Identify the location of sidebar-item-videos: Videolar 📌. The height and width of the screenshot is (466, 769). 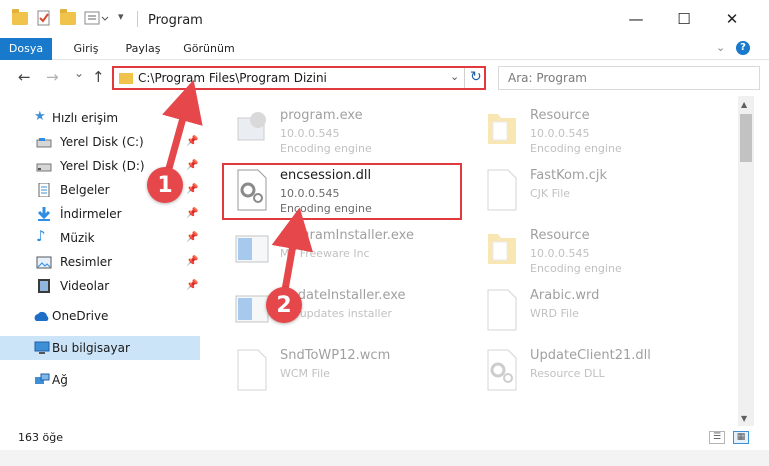
(100, 286).